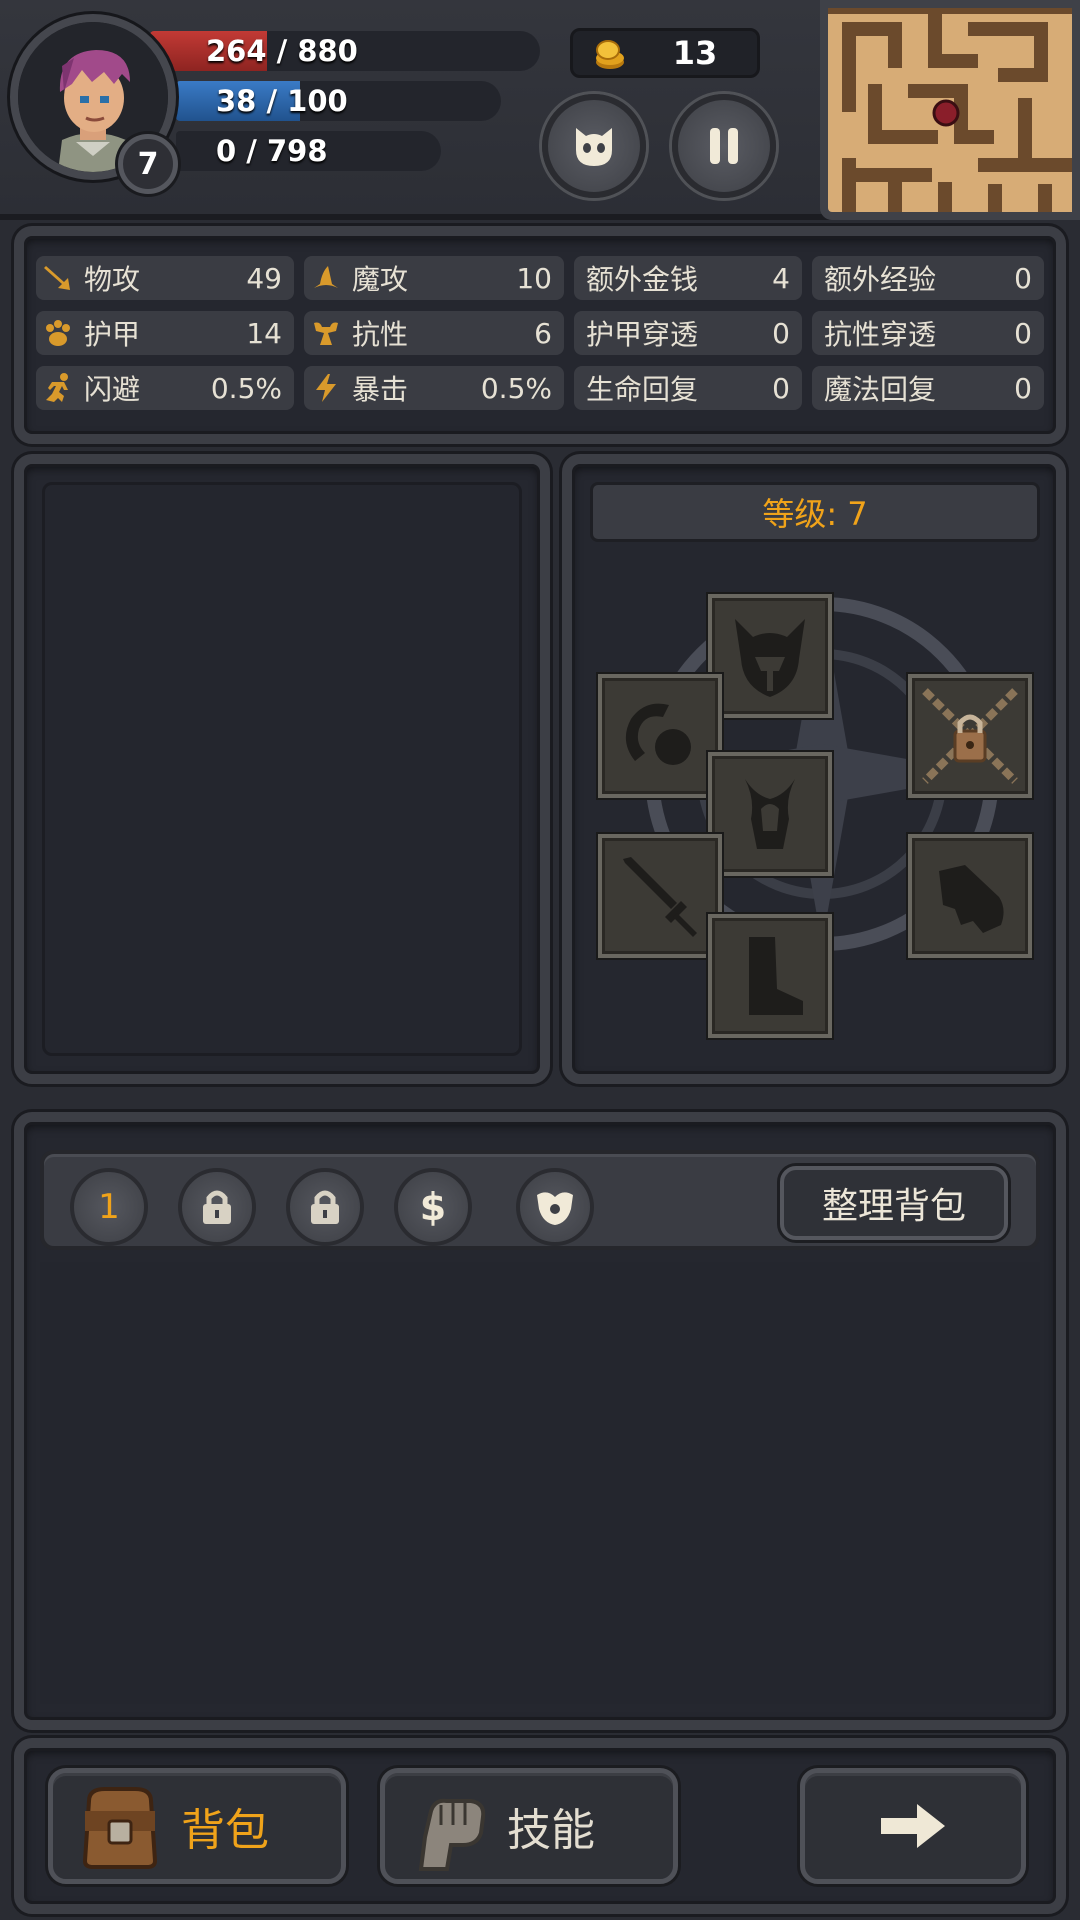  What do you see at coordinates (165, 388) in the screenshot?
I see `stat-dodge: 闪避 0.5%` at bounding box center [165, 388].